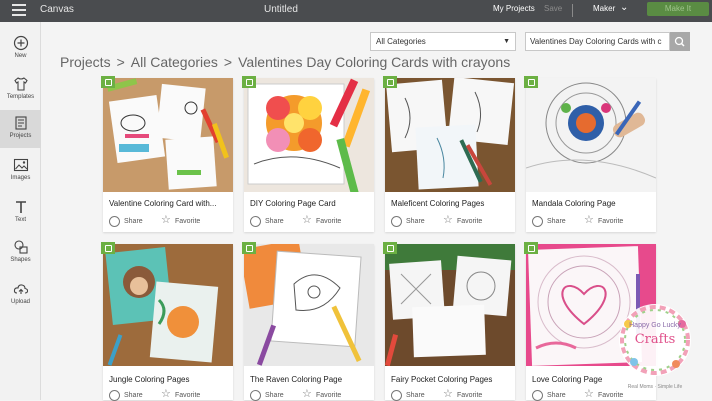  What do you see at coordinates (20, 289) in the screenshot?
I see `upload-icon` at bounding box center [20, 289].